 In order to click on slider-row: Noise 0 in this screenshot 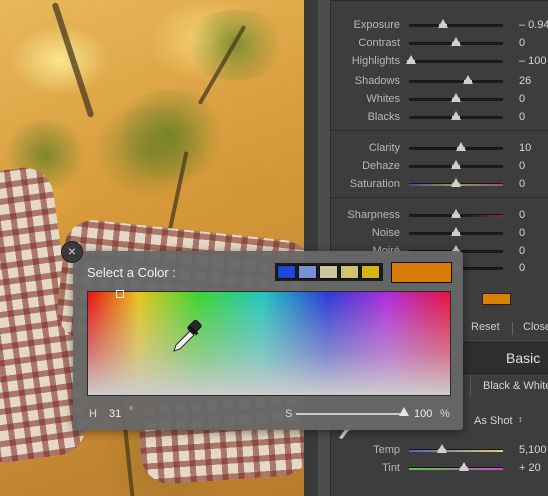, I will do `click(439, 233)`.